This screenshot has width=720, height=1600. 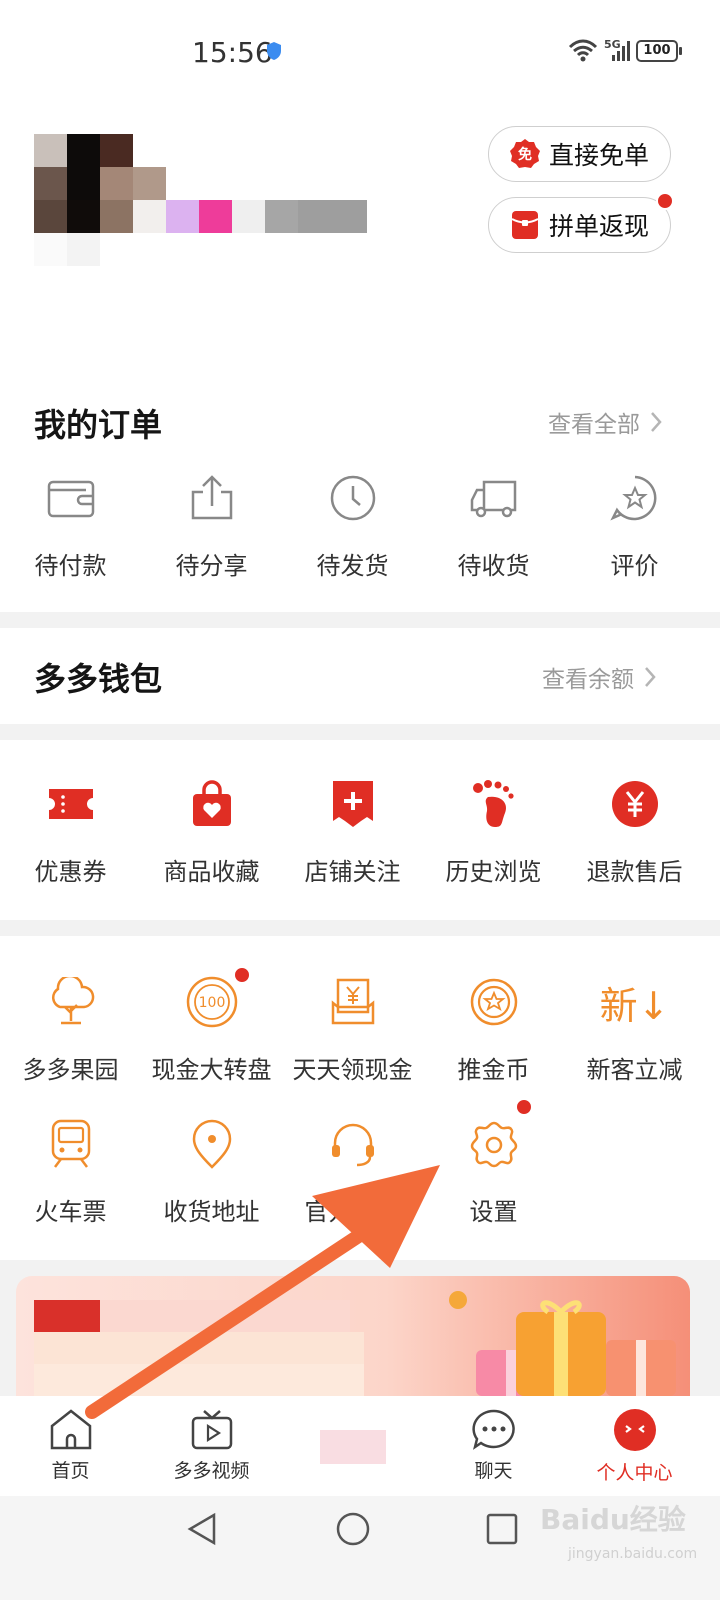 What do you see at coordinates (493, 1070) in the screenshot?
I see `service-label: 推金币` at bounding box center [493, 1070].